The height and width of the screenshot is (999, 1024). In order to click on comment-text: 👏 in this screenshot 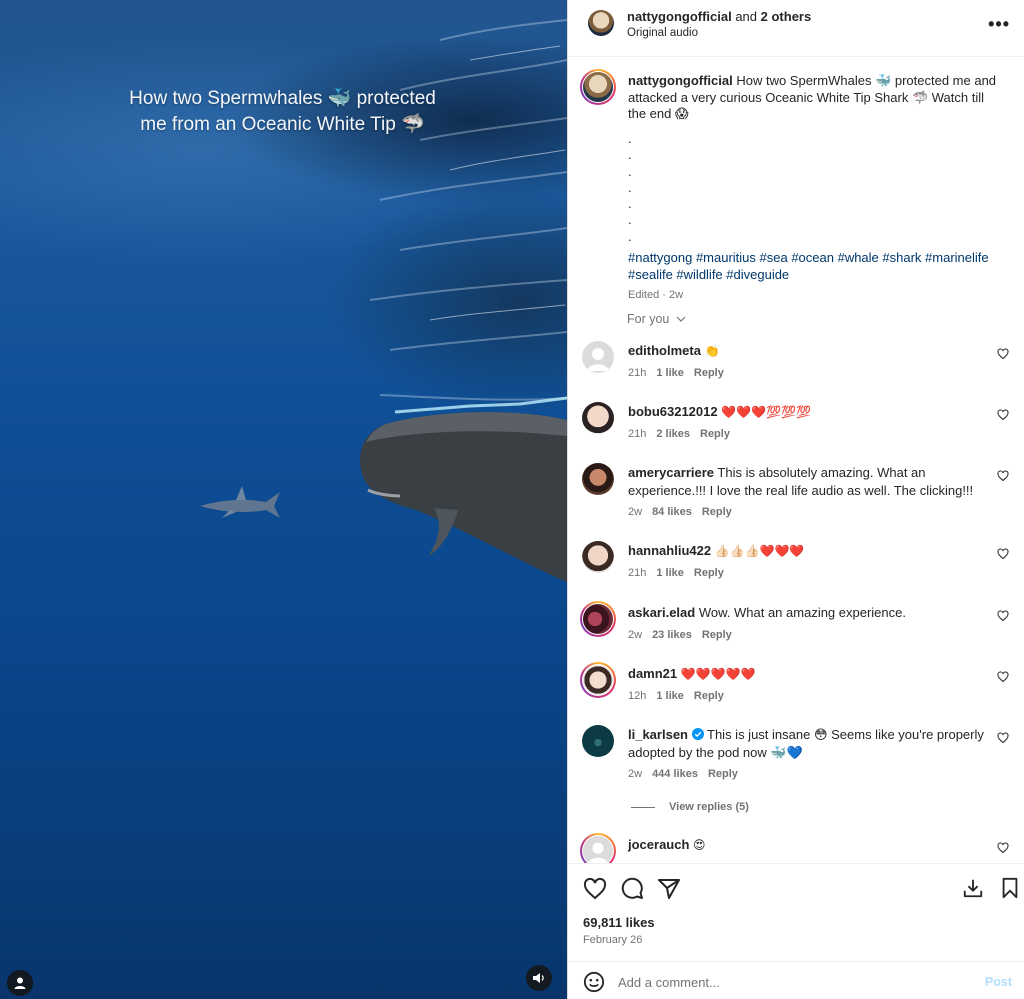, I will do `click(712, 351)`.